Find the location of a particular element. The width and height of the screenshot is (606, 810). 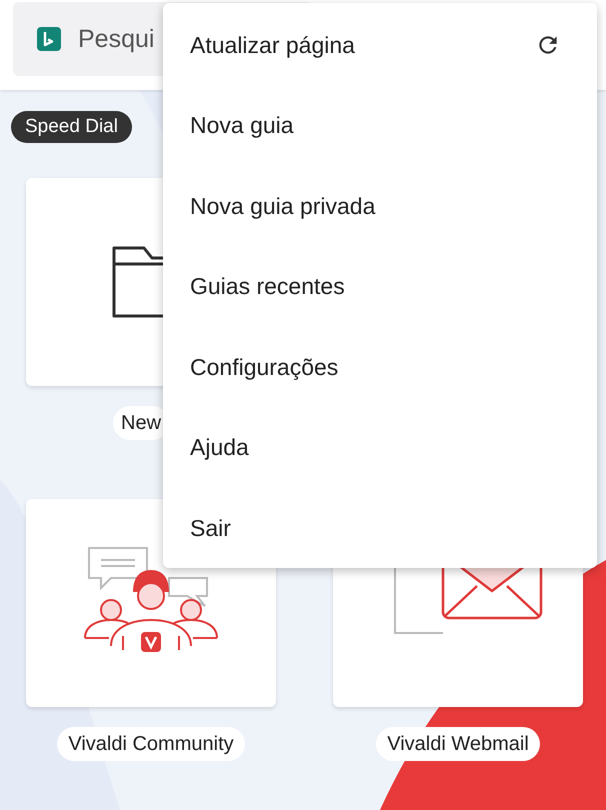

section-label: Speed Dial is located at coordinates (71, 127).